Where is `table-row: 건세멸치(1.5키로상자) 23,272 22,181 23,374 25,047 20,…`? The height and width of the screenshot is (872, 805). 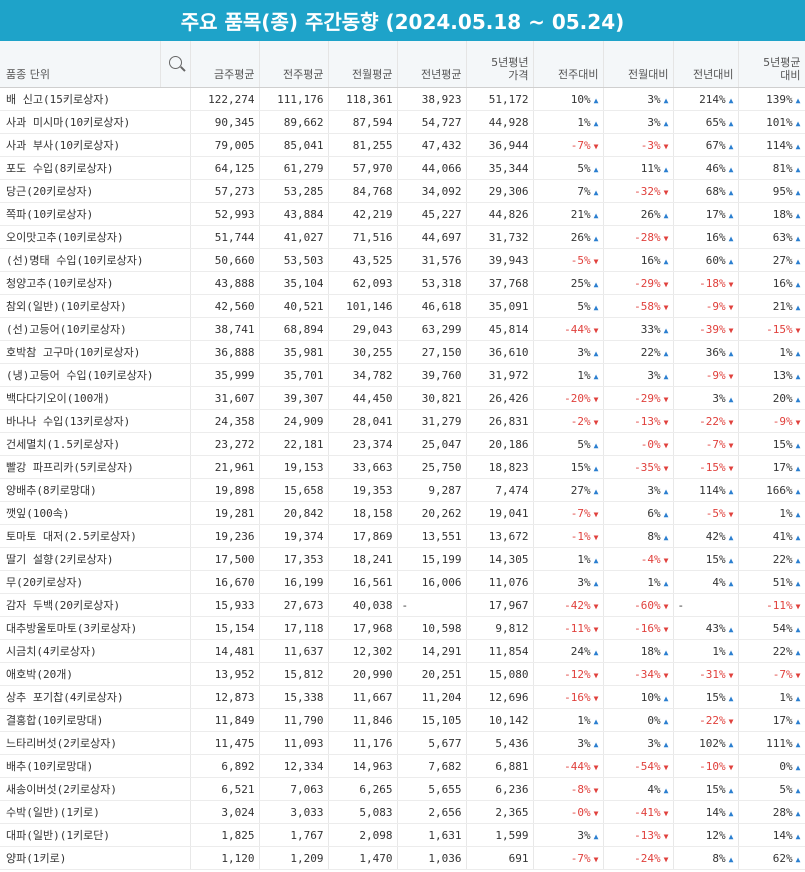
table-row: 건세멸치(1.5키로상자) 23,272 22,181 23,374 25,047 20,… is located at coordinates (402, 444).